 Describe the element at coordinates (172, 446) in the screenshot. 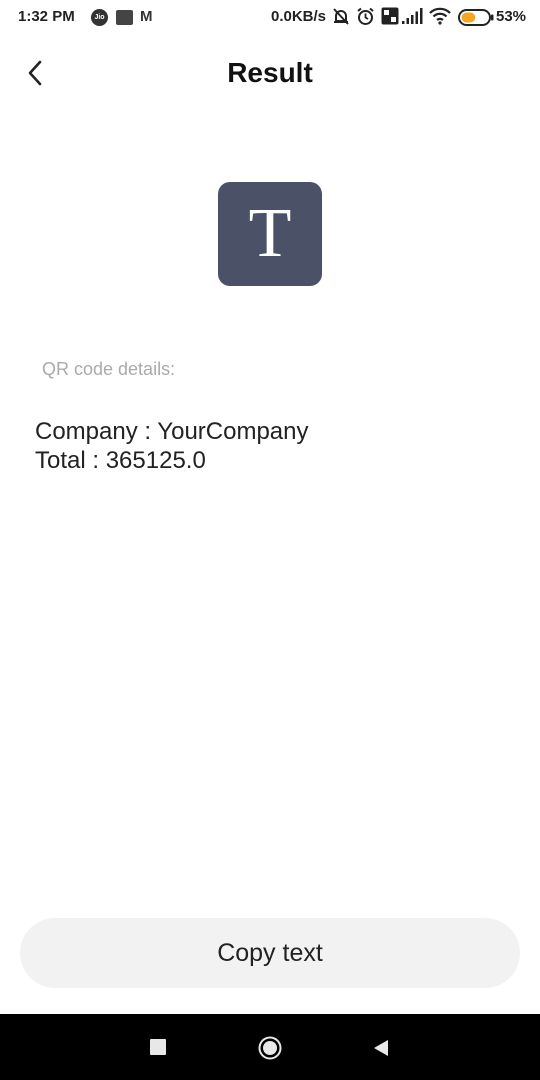

I see `details-content: Company : YourCompany Total : 365125.0` at that location.